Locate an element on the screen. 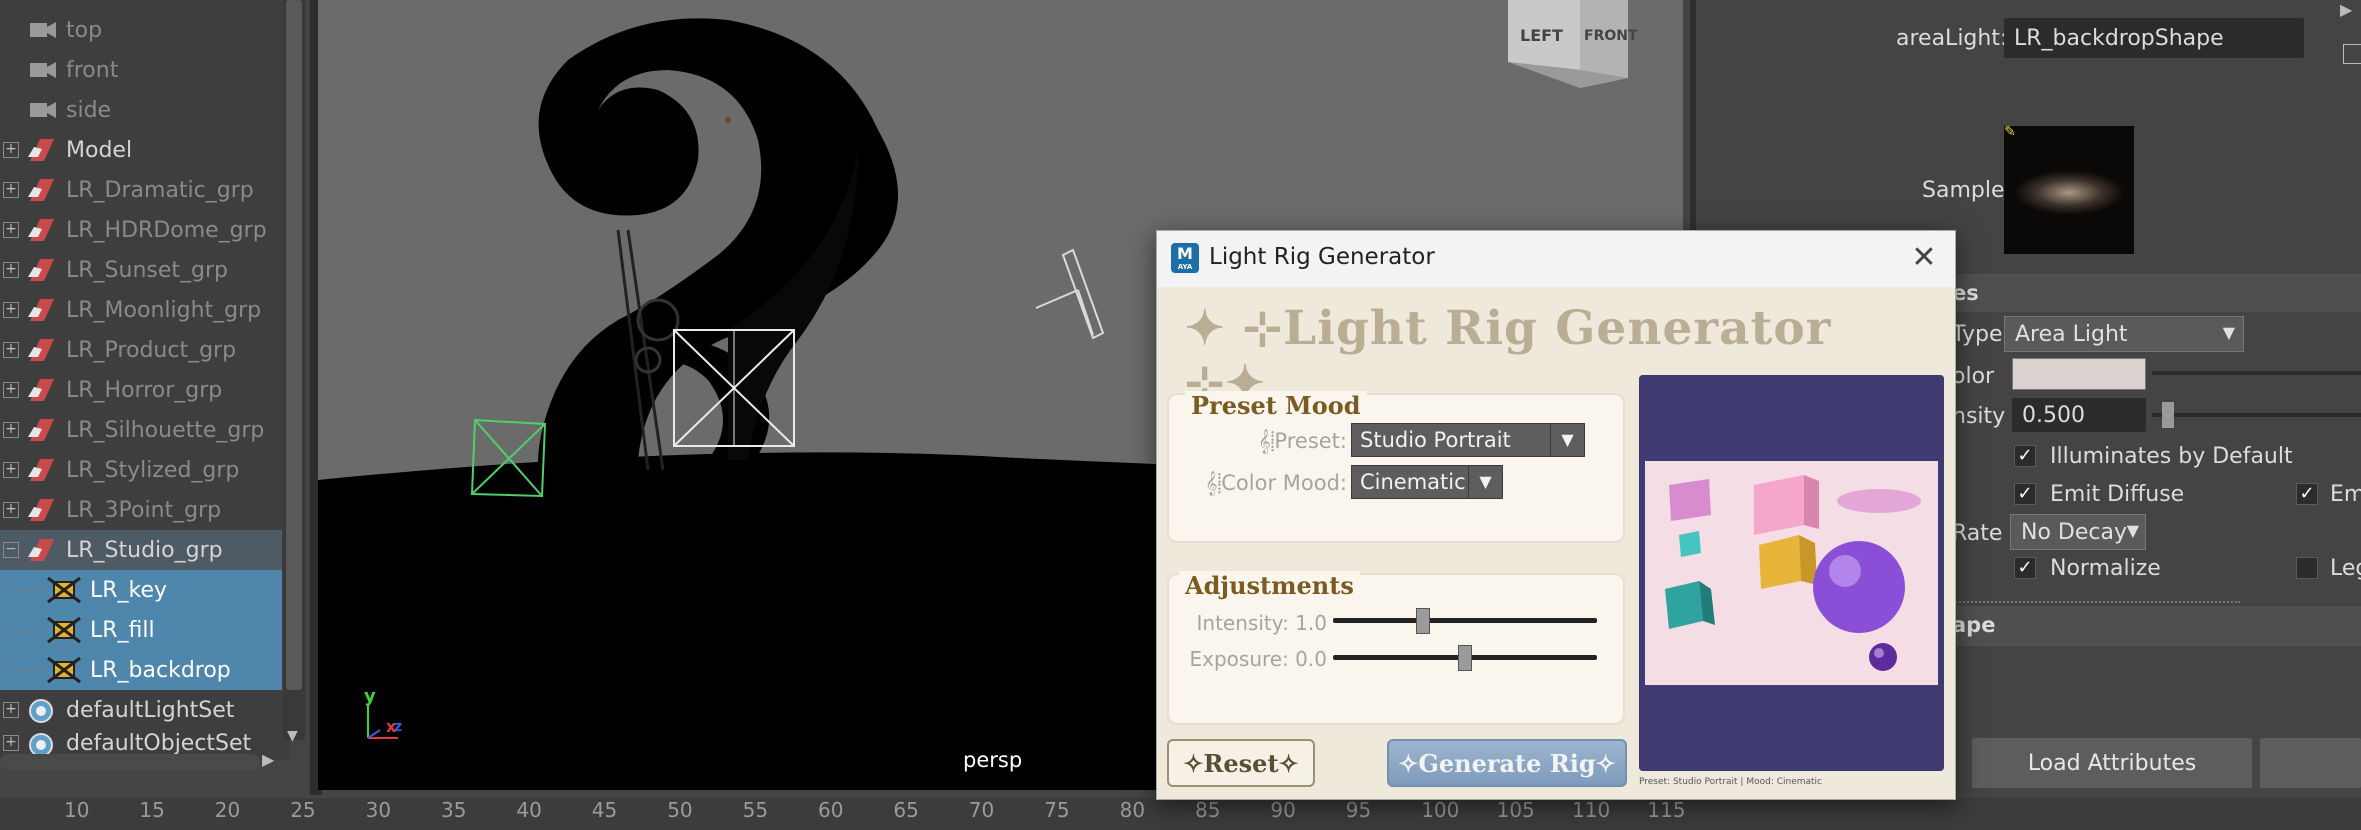 This screenshot has width=2361, height=830. outliner-hscrollbar is located at coordinates (130, 762).